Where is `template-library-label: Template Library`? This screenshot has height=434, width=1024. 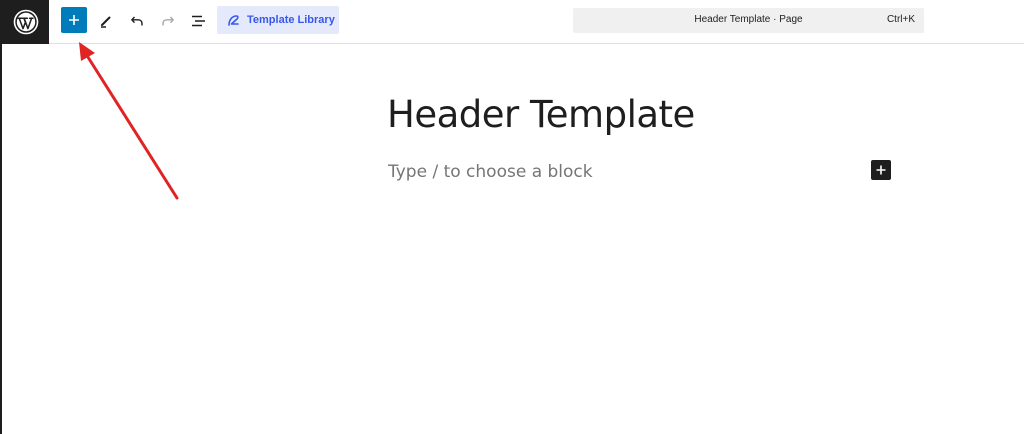
template-library-label: Template Library is located at coordinates (291, 20).